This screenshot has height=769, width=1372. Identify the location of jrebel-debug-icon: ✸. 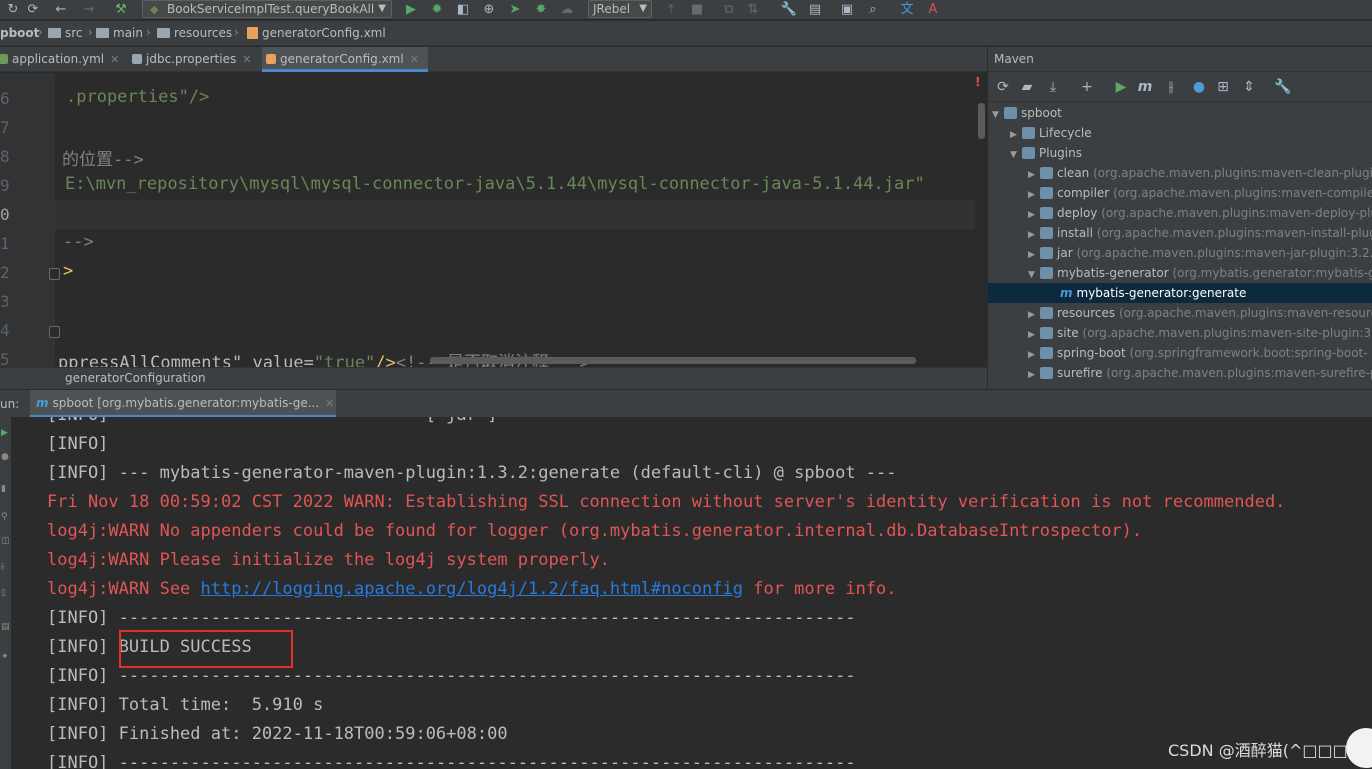
(541, 9).